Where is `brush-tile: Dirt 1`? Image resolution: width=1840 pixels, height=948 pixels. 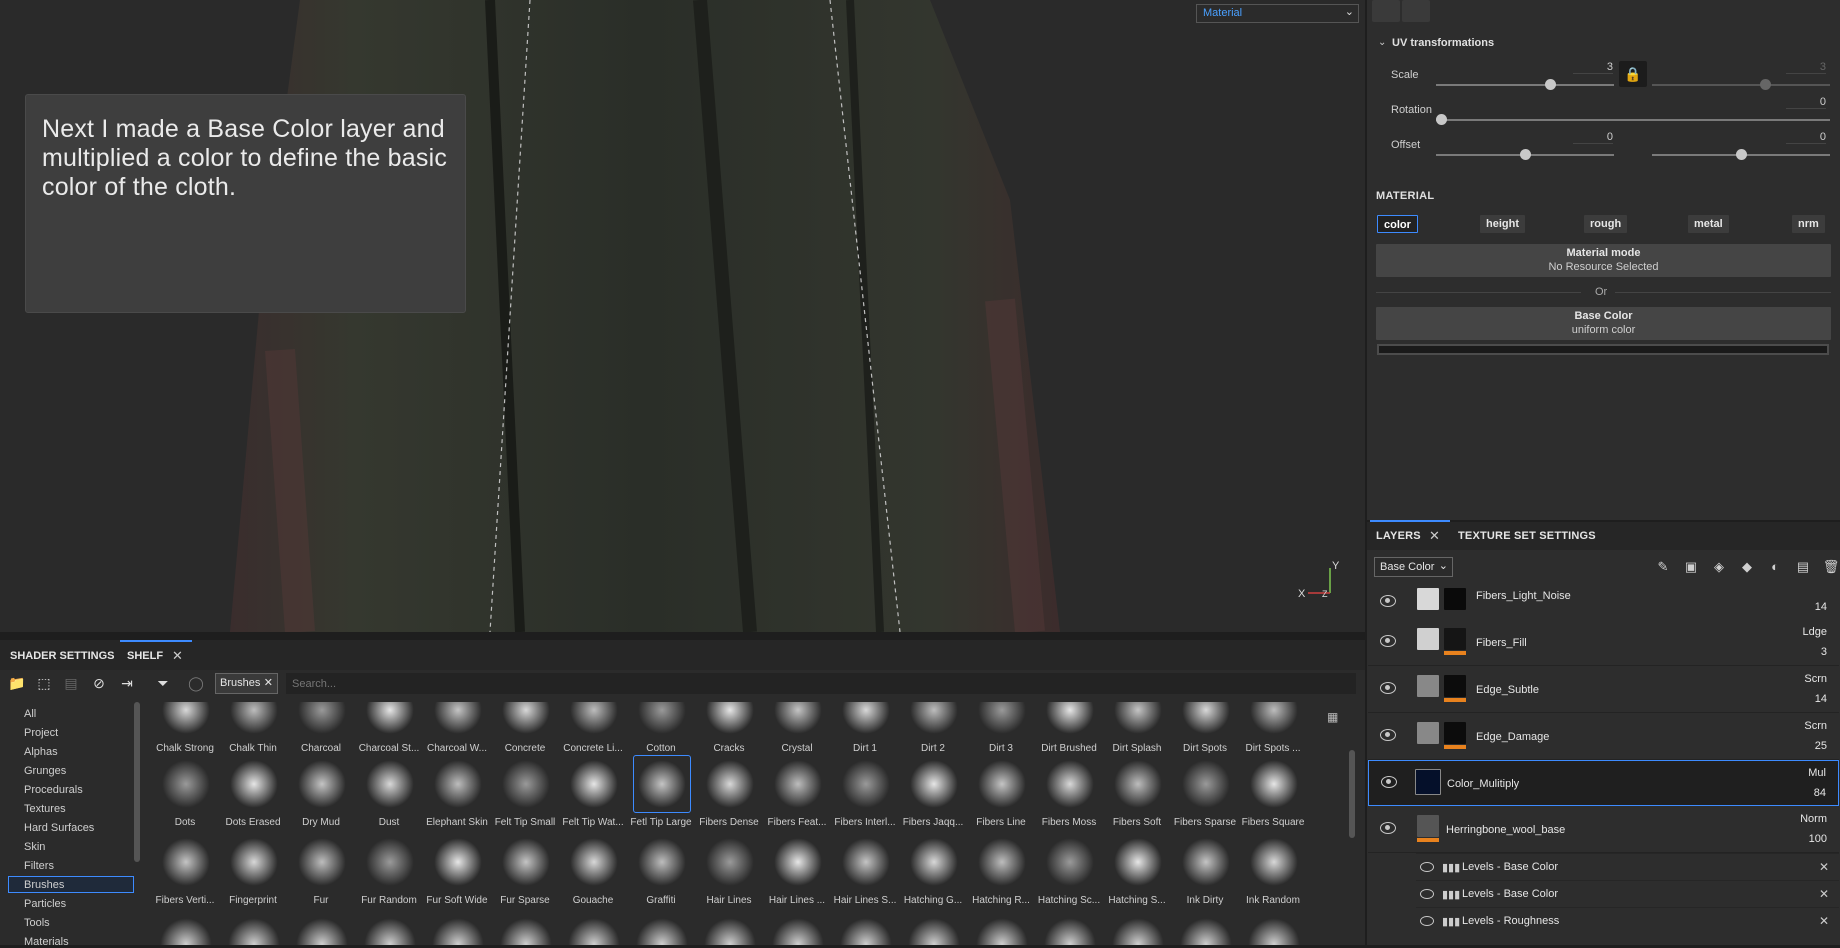
brush-tile: Dirt 1 is located at coordinates (865, 731).